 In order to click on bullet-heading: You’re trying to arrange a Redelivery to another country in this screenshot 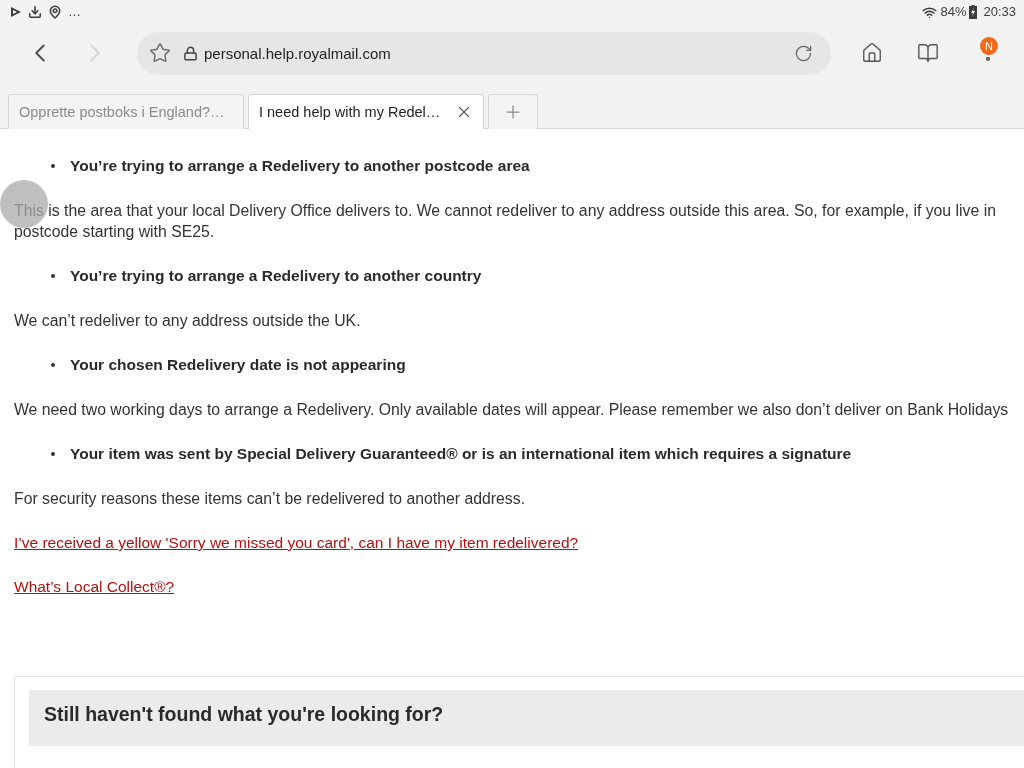, I will do `click(276, 276)`.